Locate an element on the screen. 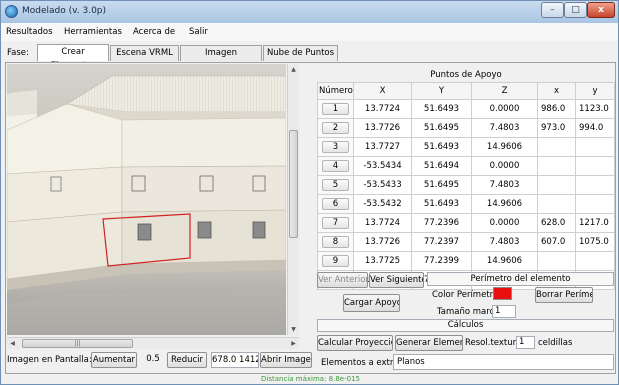 The height and width of the screenshot is (385, 619). point-number-button: 5 is located at coordinates (335, 185).